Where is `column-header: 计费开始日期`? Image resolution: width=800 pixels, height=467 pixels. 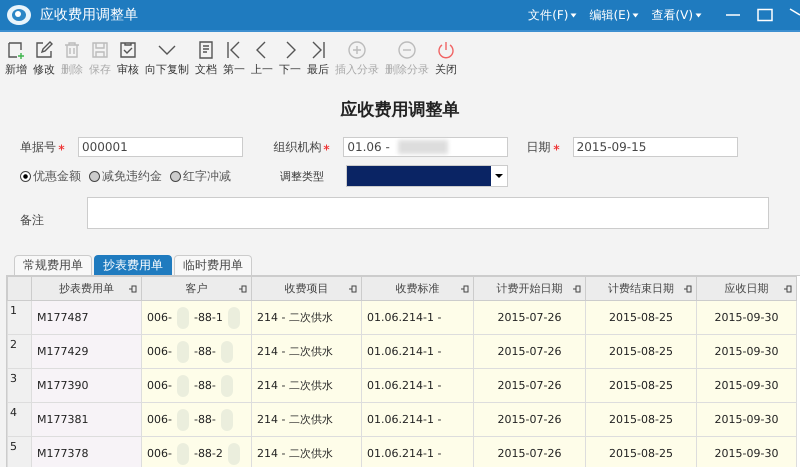 column-header: 计费开始日期 is located at coordinates (530, 288).